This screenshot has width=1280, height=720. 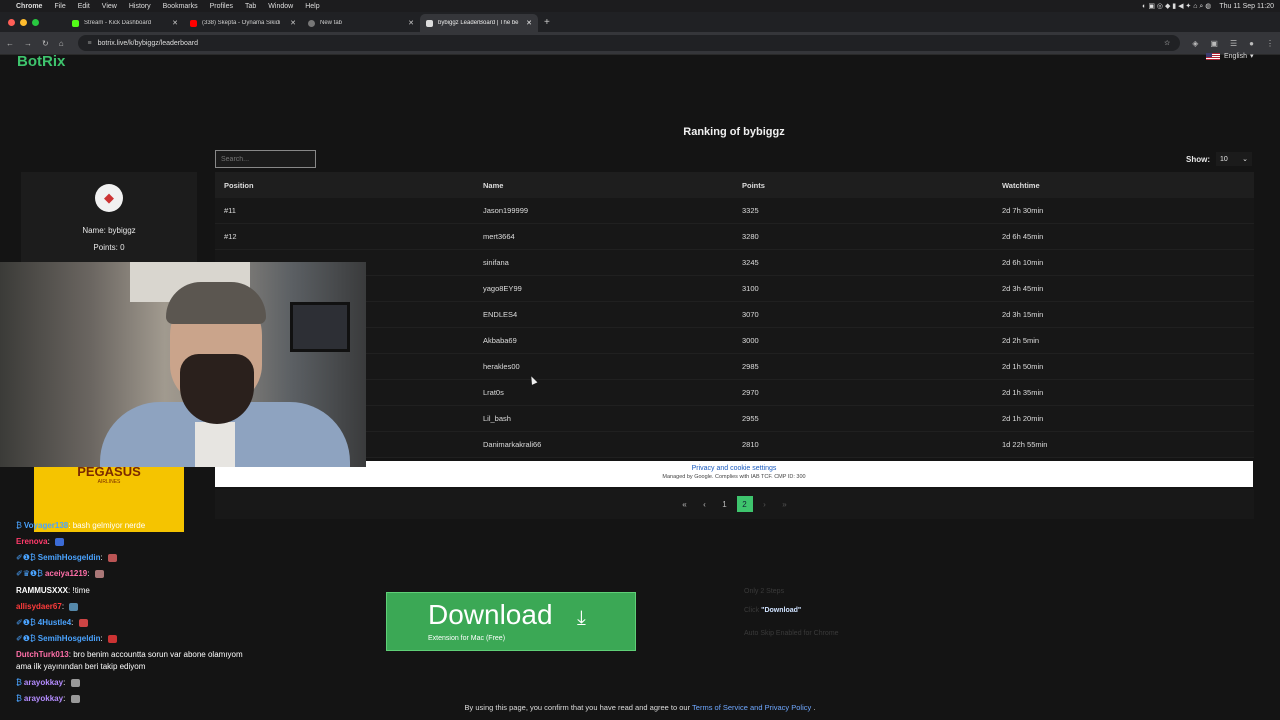 What do you see at coordinates (1167, 43) in the screenshot?
I see `bookmark-star-icon: ☆` at bounding box center [1167, 43].